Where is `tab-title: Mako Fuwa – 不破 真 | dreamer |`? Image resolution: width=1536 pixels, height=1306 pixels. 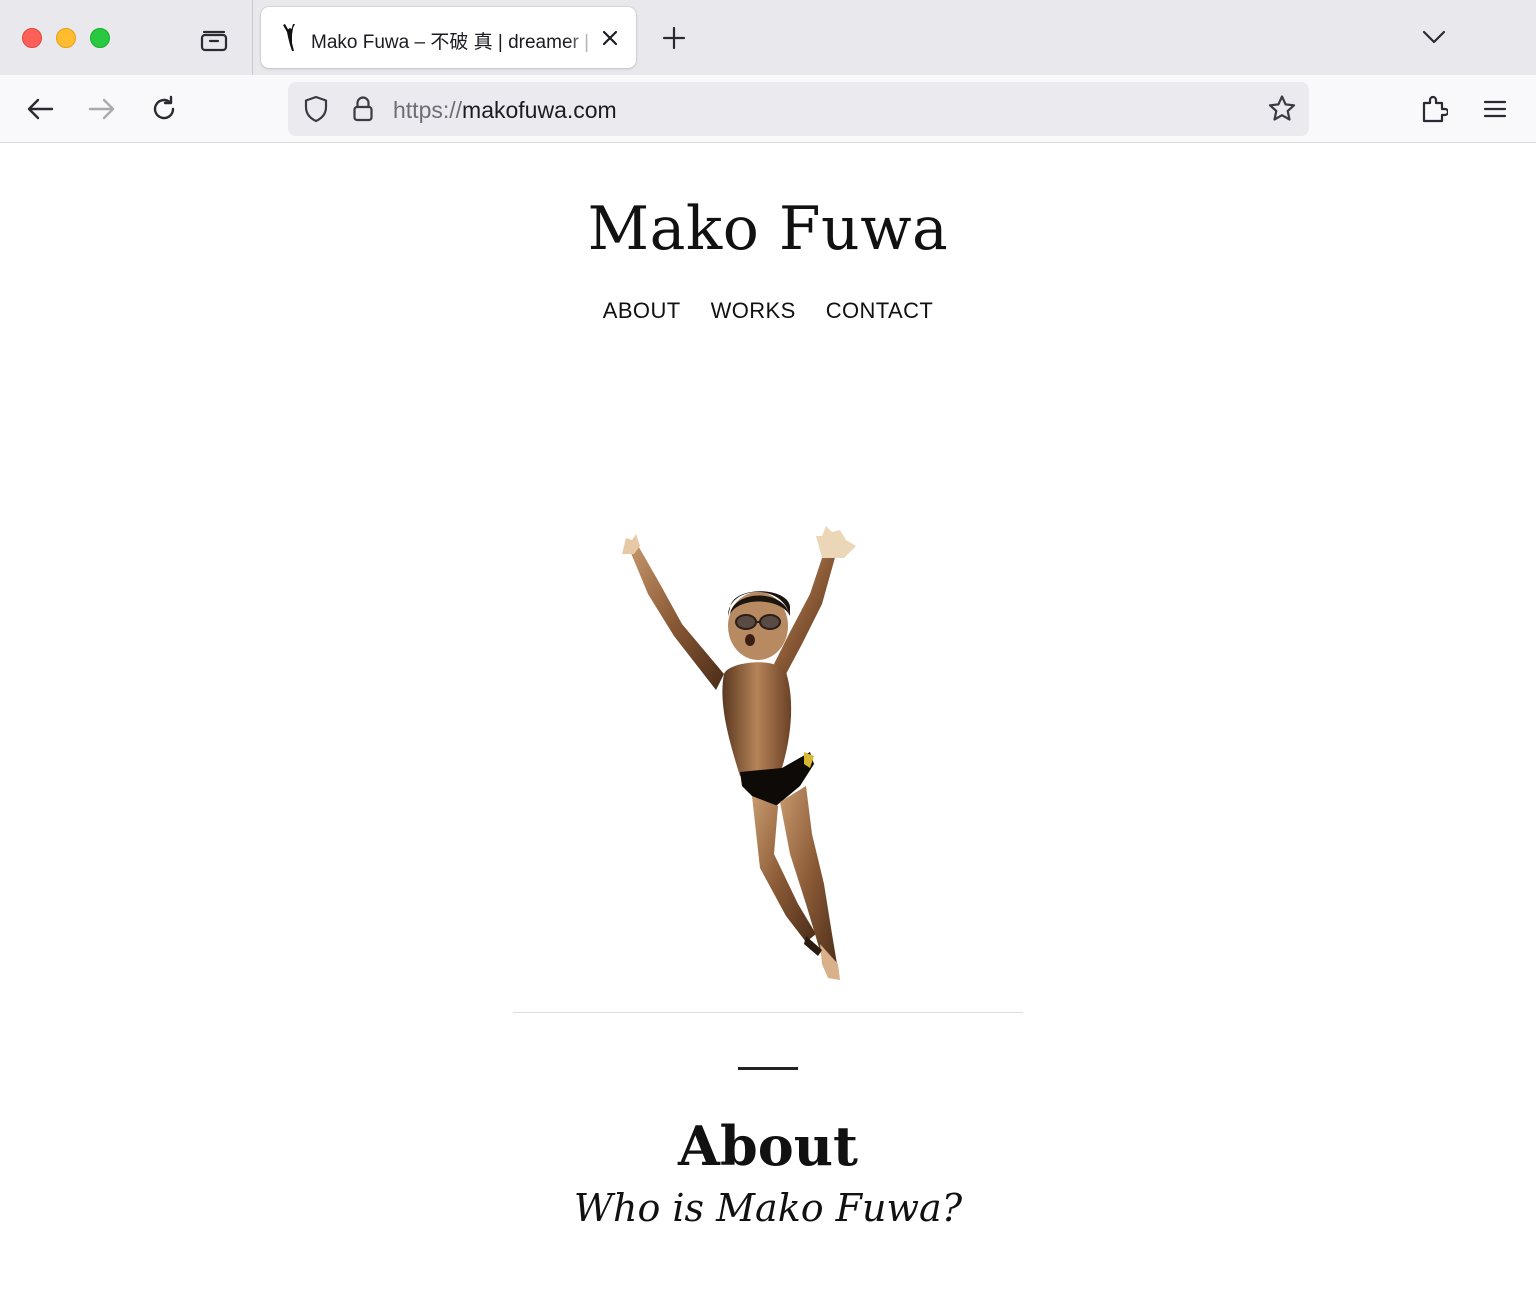
tab-title: Mako Fuwa – 不破 真 | dreamer | is located at coordinates (450, 42).